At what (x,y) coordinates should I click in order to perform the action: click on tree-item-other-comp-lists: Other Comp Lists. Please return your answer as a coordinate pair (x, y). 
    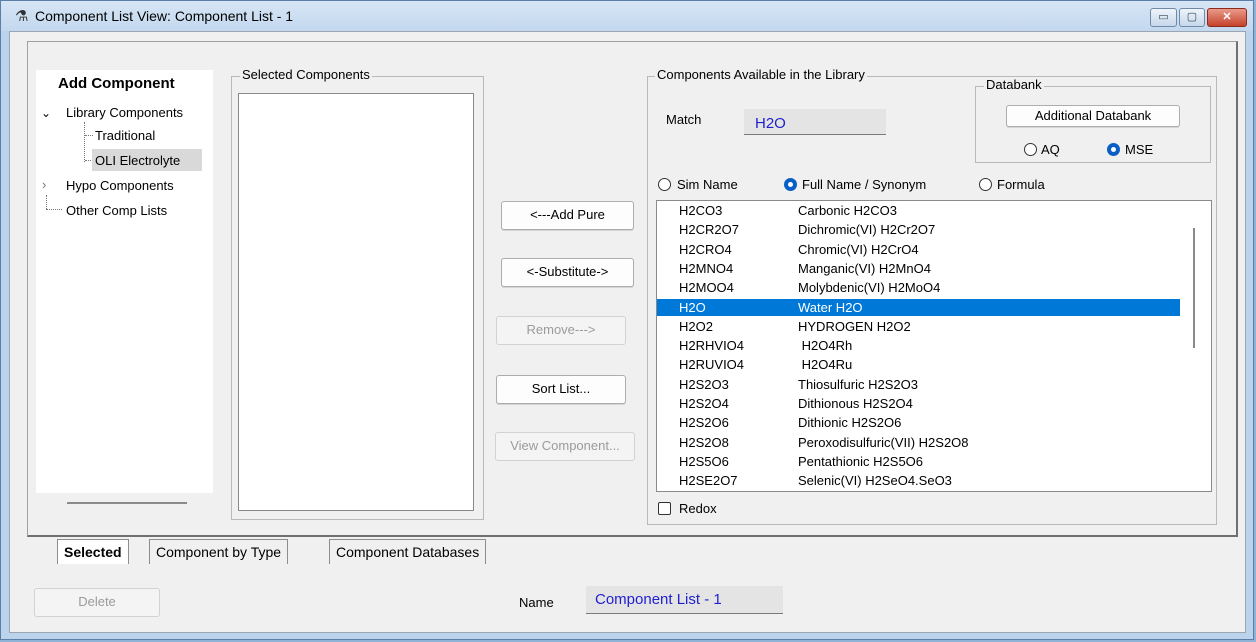
    Looking at the image, I should click on (116, 210).